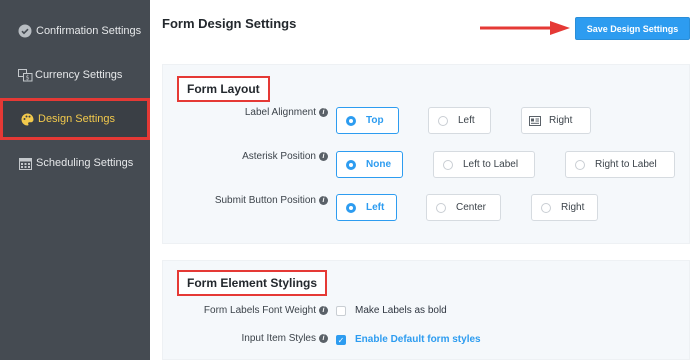 Image resolution: width=700 pixels, height=360 pixels. I want to click on label-text: Form Labels Font Weight, so click(259, 310).